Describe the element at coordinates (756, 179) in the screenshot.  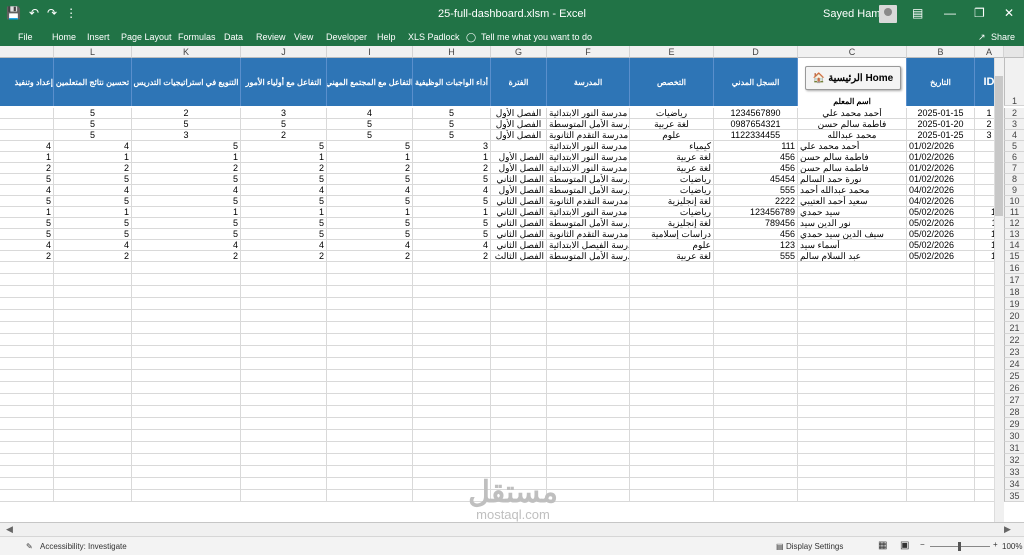
I see `cell-civil-record: 45454` at that location.